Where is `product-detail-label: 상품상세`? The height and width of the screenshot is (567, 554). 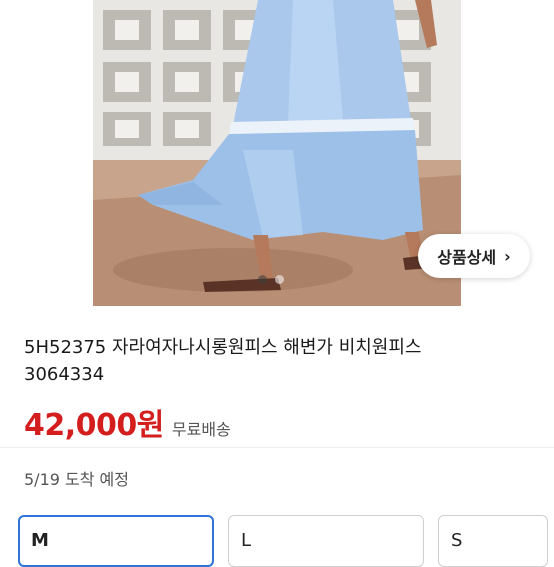
product-detail-label: 상품상세 is located at coordinates (467, 257).